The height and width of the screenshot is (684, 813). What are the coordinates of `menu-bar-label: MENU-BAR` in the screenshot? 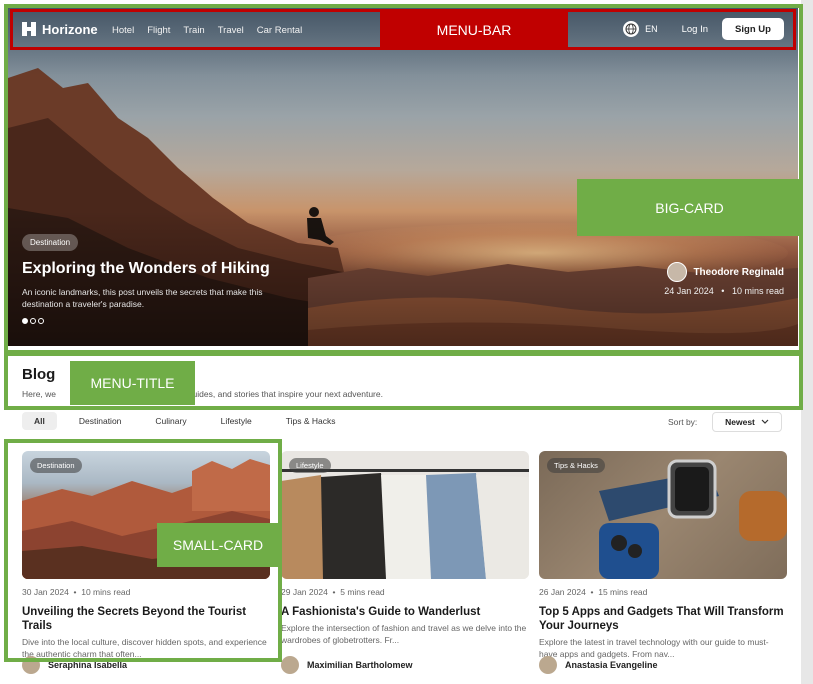 It's located at (474, 30).